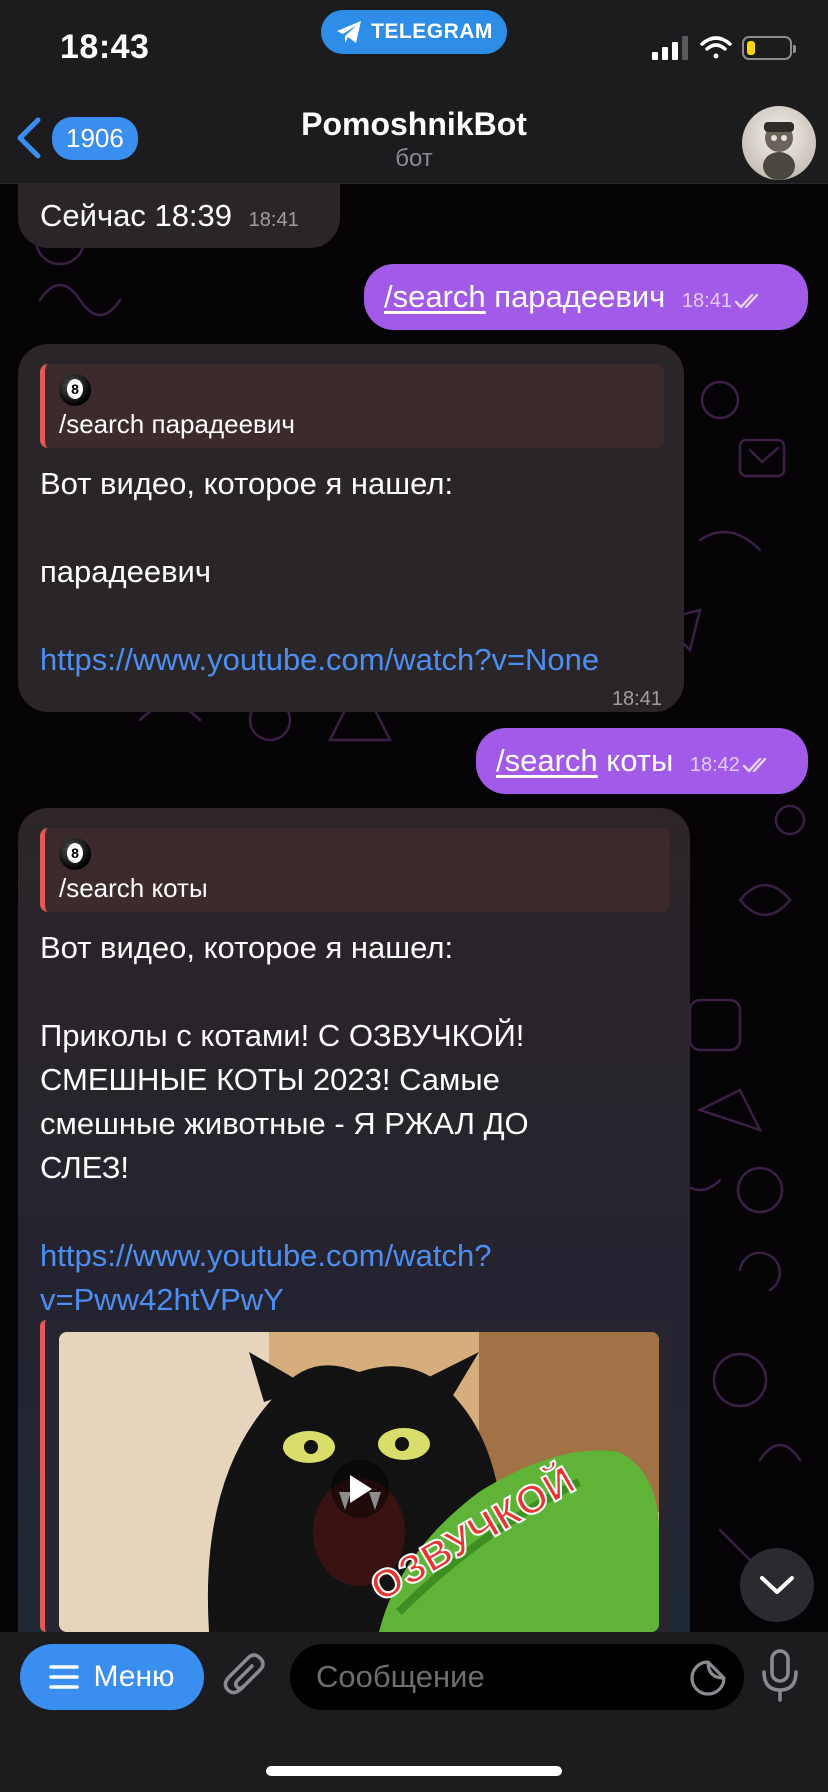  Describe the element at coordinates (517, 1677) in the screenshot. I see `message-input` at that location.